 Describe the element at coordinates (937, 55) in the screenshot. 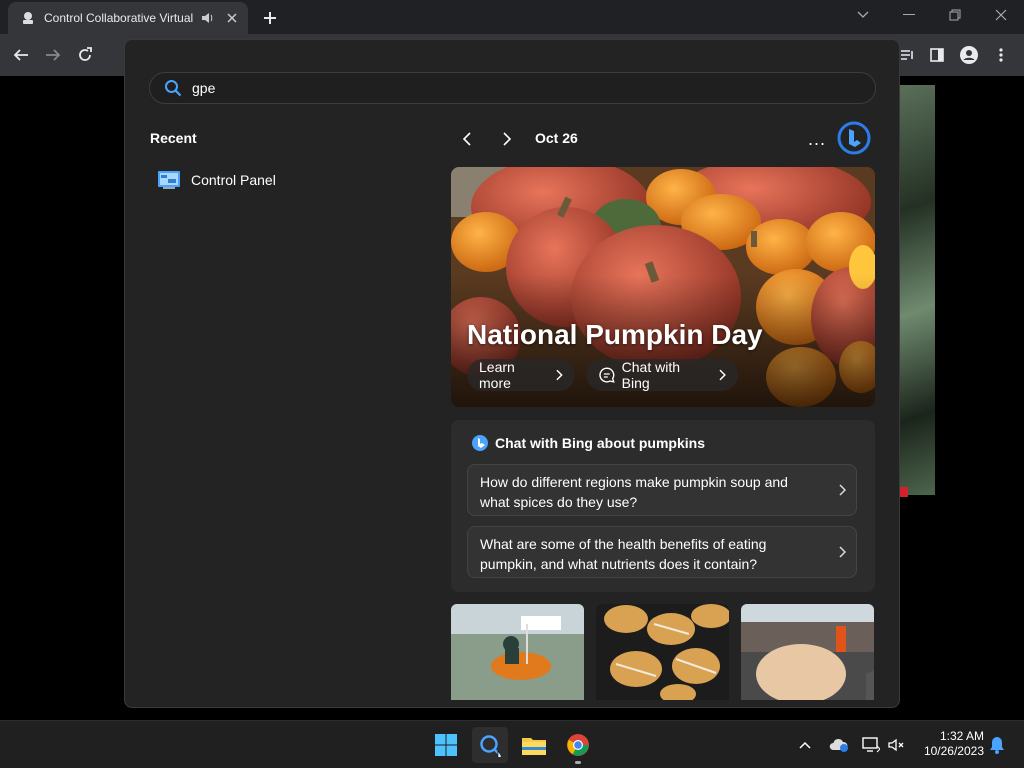

I see `side-panel-icon` at that location.